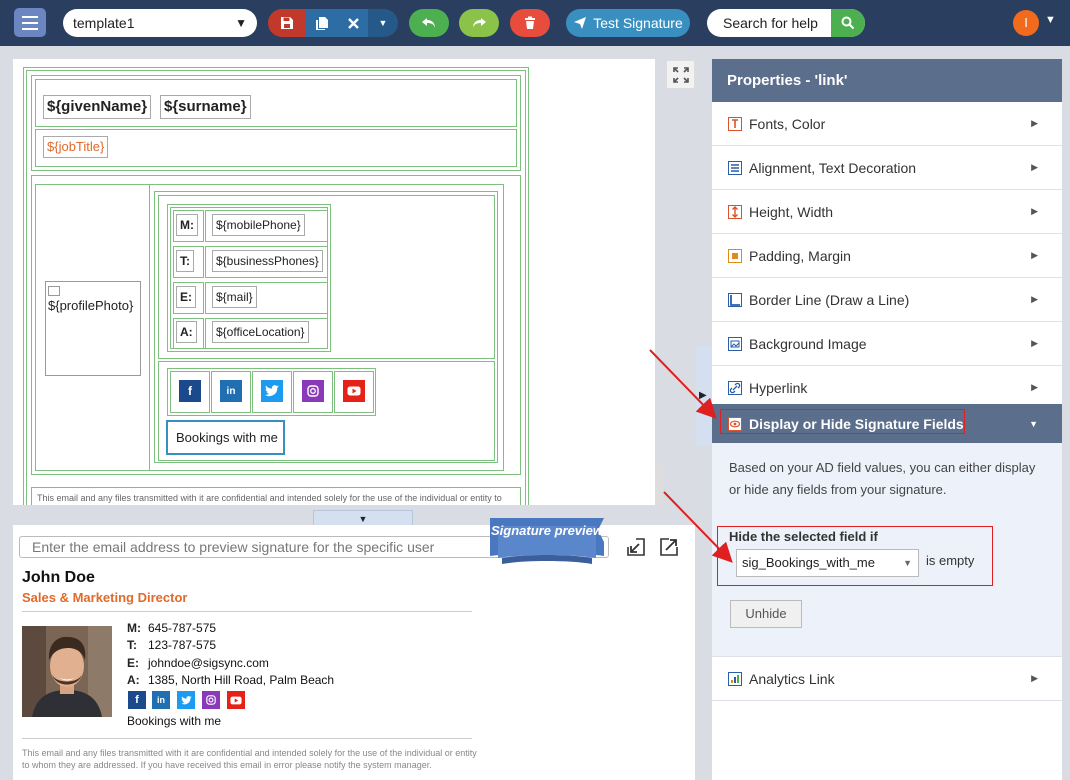 Image resolution: width=1070 pixels, height=780 pixels. What do you see at coordinates (67, 671) in the screenshot?
I see `profile-photo` at bounding box center [67, 671].